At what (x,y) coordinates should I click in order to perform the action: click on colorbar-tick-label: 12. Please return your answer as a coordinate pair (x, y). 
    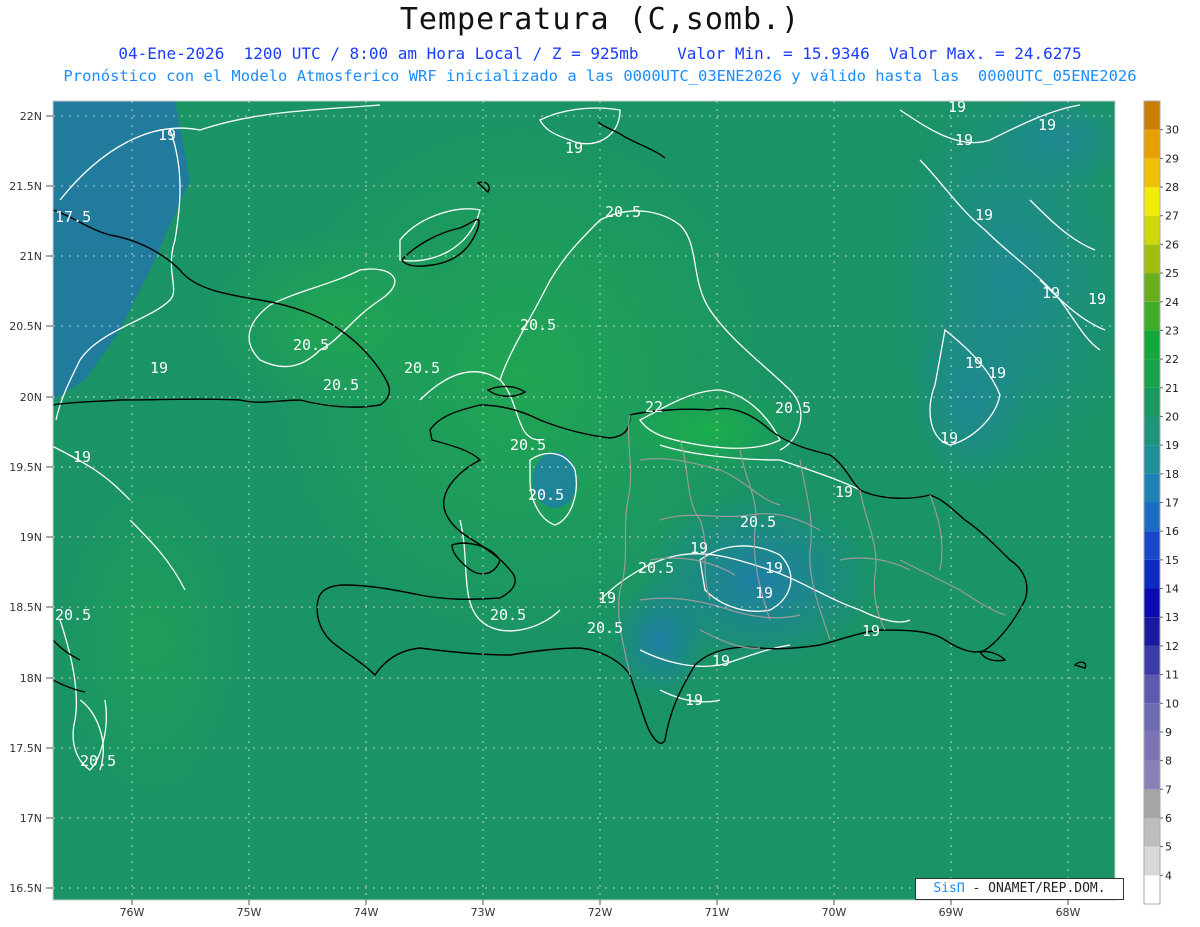
    Looking at the image, I should click on (1172, 646).